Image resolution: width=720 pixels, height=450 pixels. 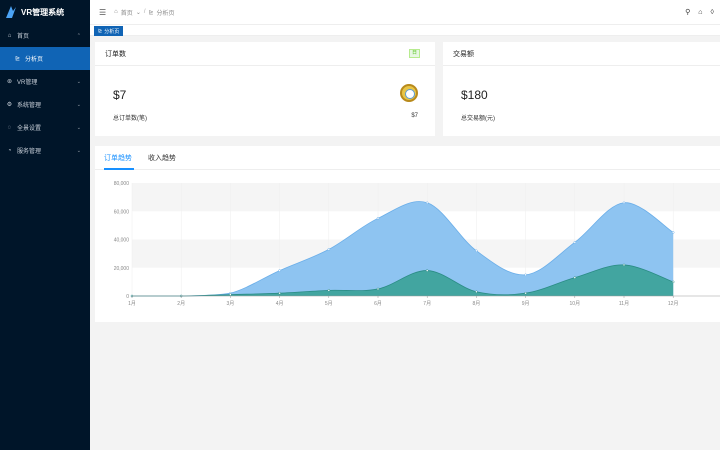 What do you see at coordinates (166, 12) in the screenshot?
I see `breadcrumb-item: 分析页` at bounding box center [166, 12].